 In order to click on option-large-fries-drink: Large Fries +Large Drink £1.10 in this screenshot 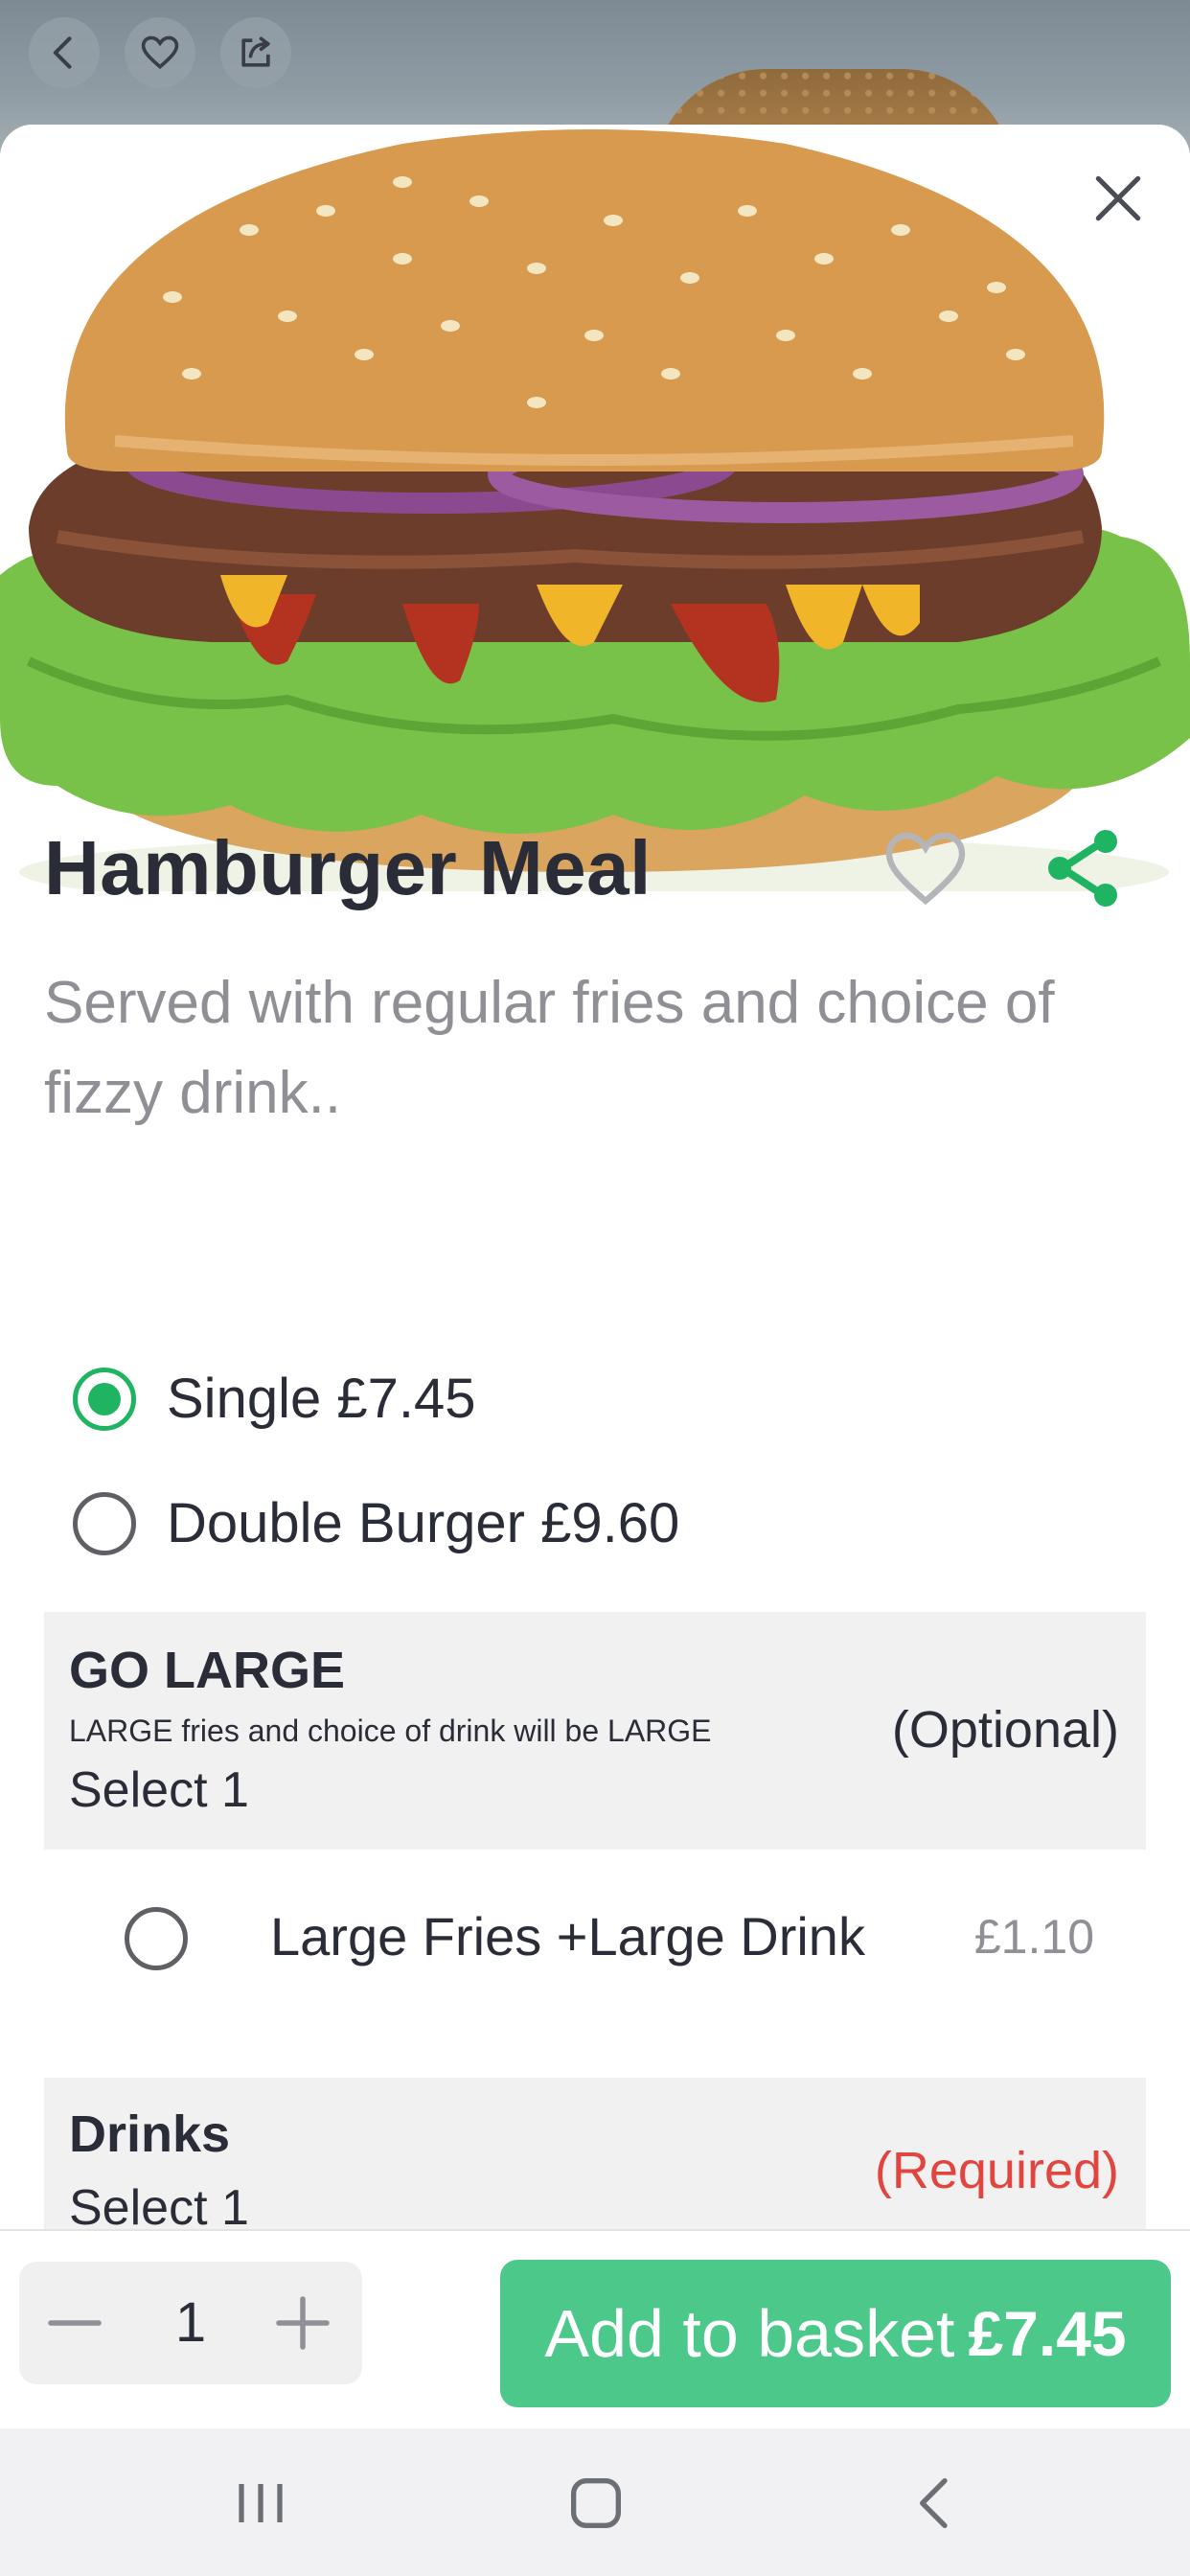, I will do `click(595, 1939)`.